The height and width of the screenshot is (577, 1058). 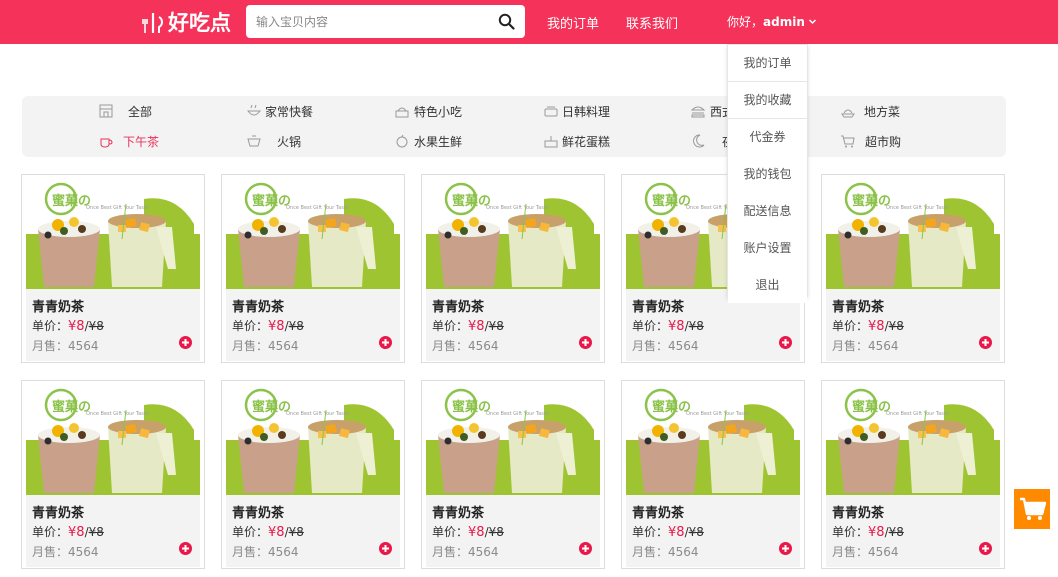 I want to click on logo: 好吃点, so click(x=186, y=22).